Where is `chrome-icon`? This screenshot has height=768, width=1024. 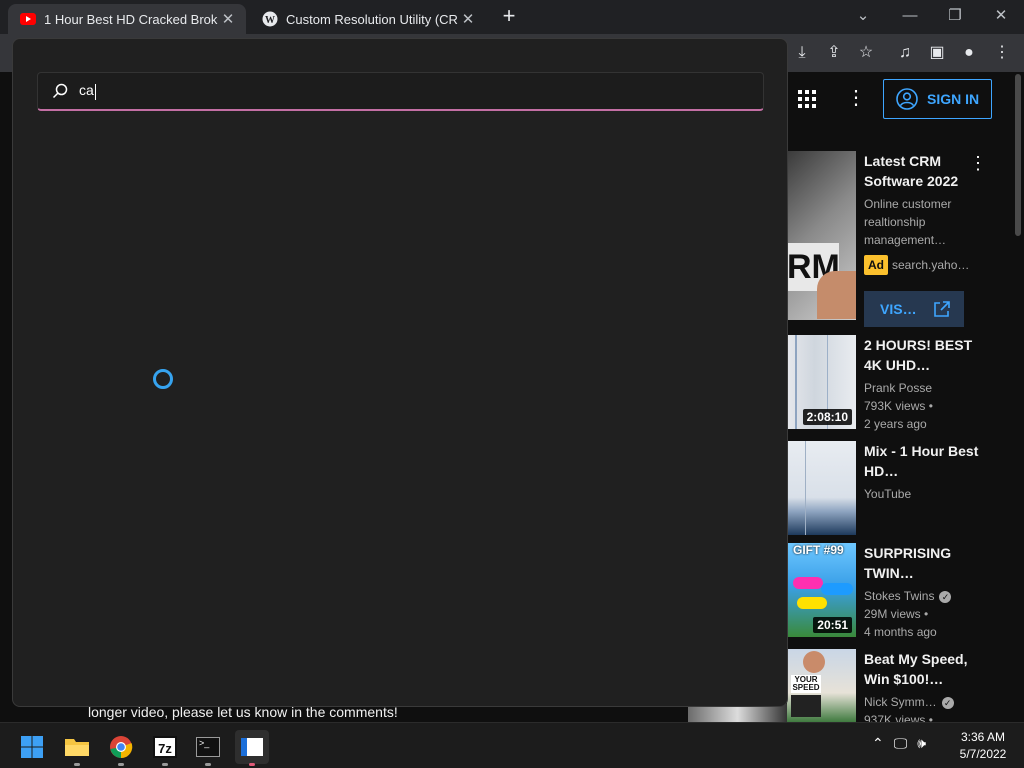
chrome-icon is located at coordinates (121, 748).